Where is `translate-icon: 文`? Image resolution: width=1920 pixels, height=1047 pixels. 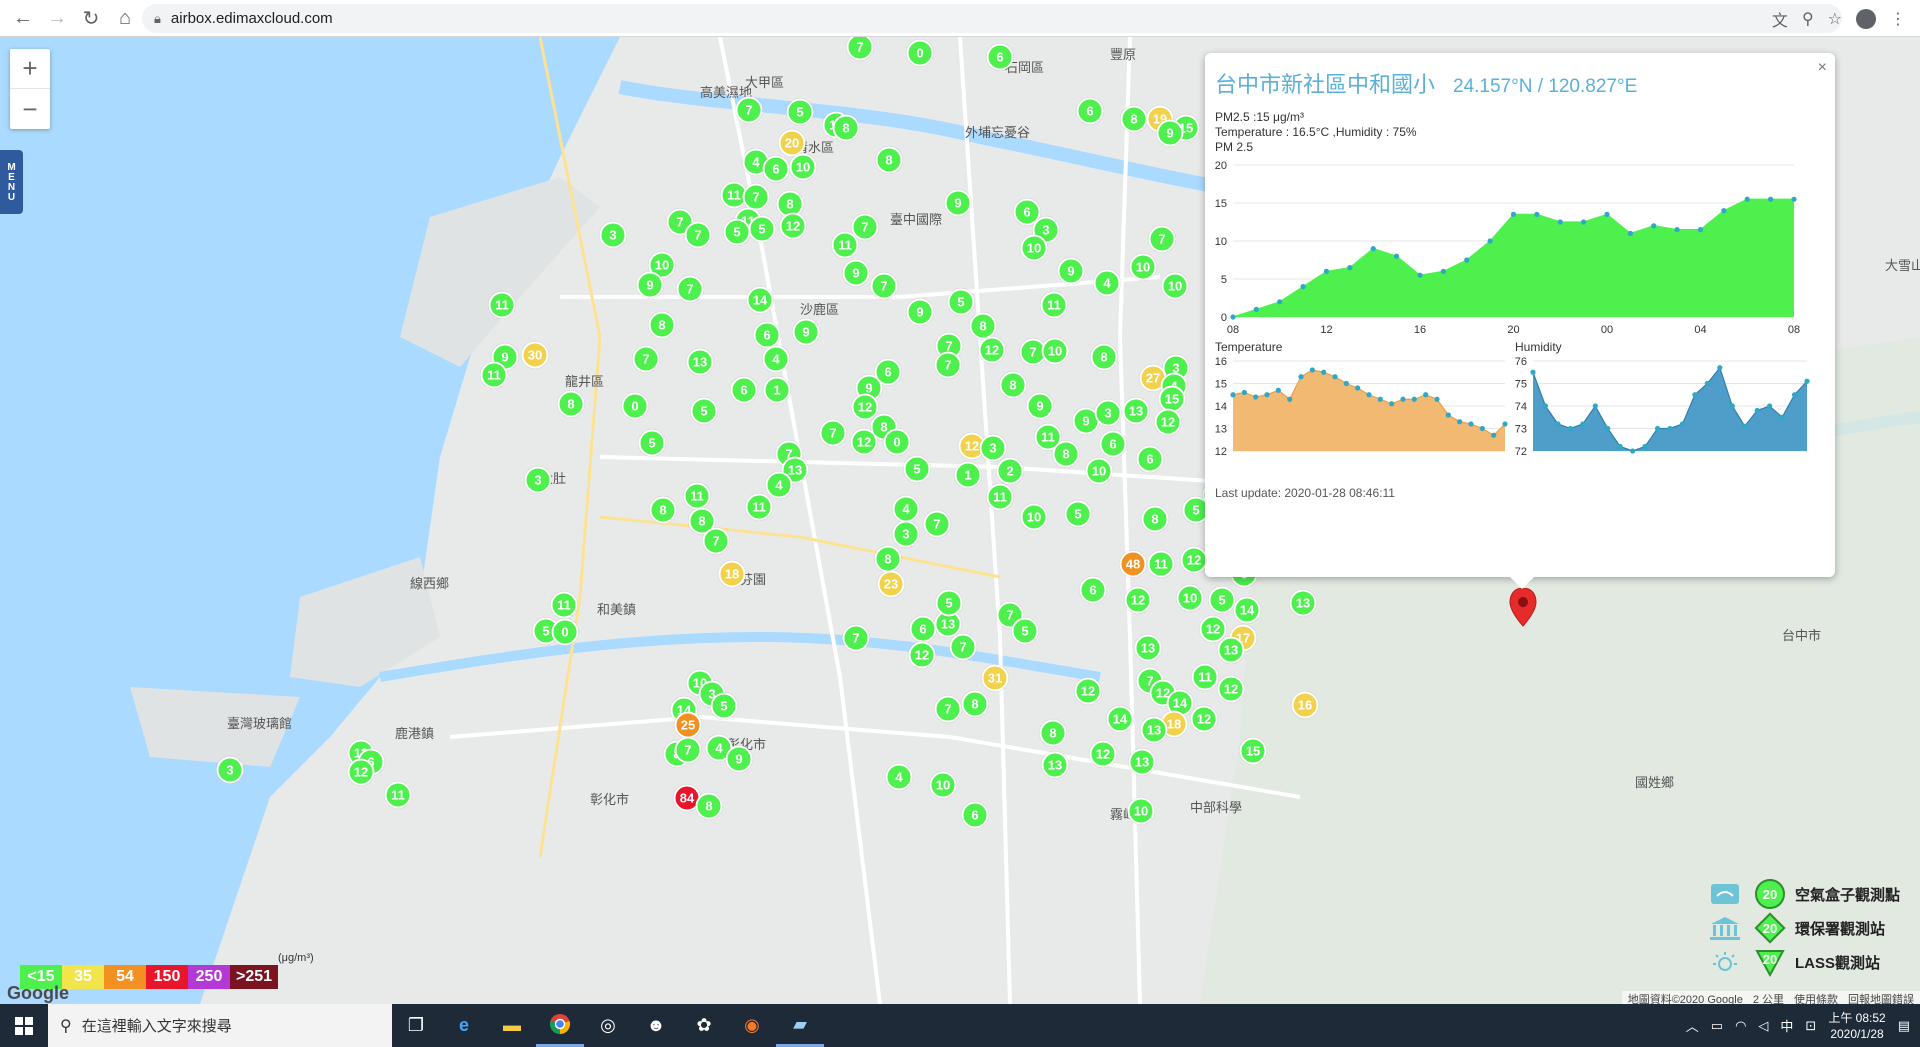
translate-icon: 文 is located at coordinates (1780, 19).